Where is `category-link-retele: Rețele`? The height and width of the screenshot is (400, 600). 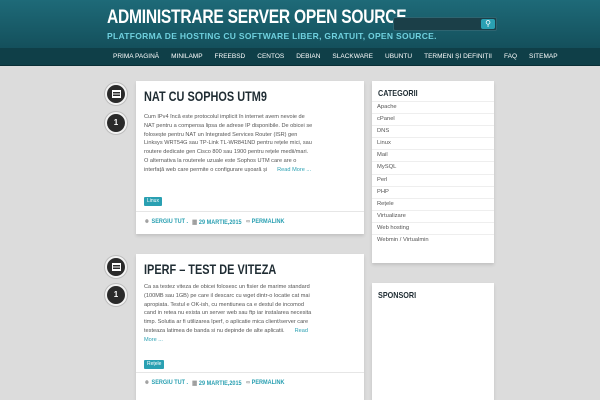
category-link-retele: Rețele is located at coordinates (433, 203).